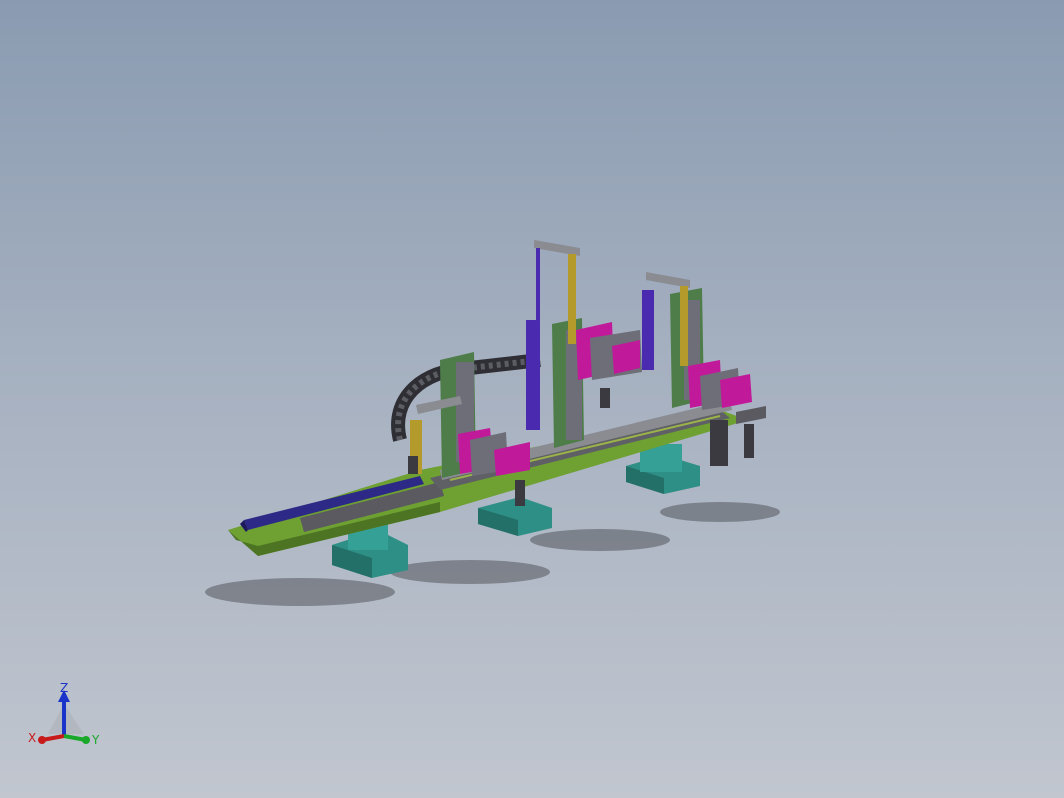 The width and height of the screenshot is (1064, 798). What do you see at coordinates (86, 740) in the screenshot?
I see `y-arrow-icon` at bounding box center [86, 740].